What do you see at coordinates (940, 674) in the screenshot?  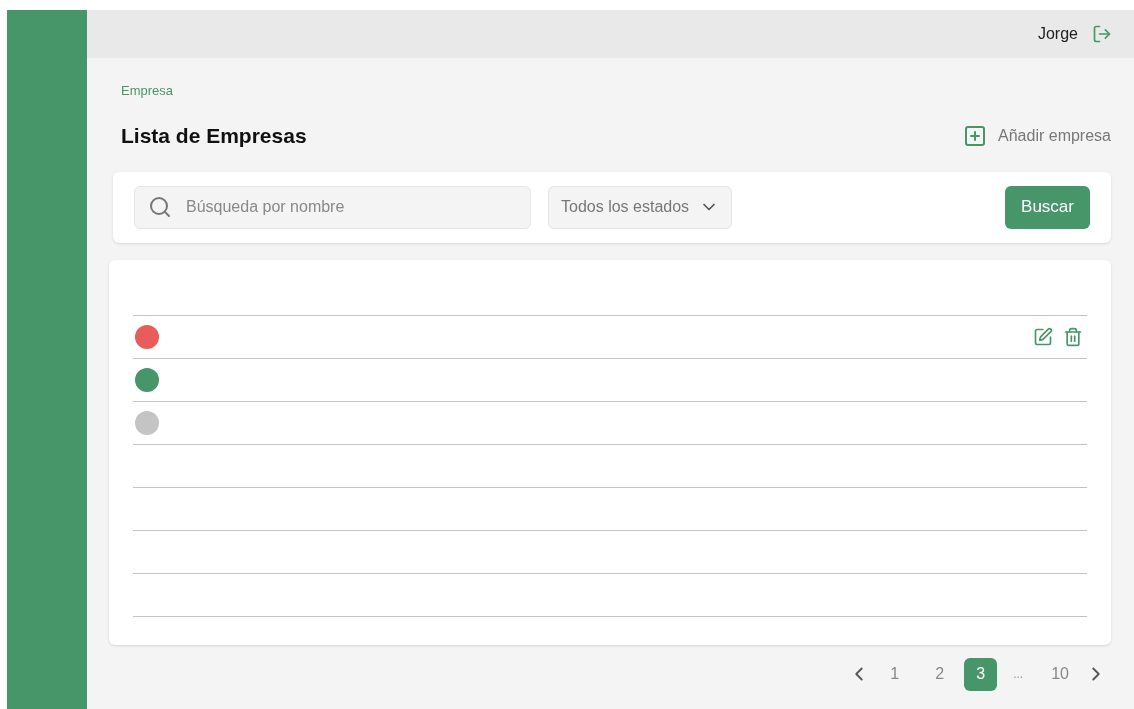 I see `page-button: 2` at bounding box center [940, 674].